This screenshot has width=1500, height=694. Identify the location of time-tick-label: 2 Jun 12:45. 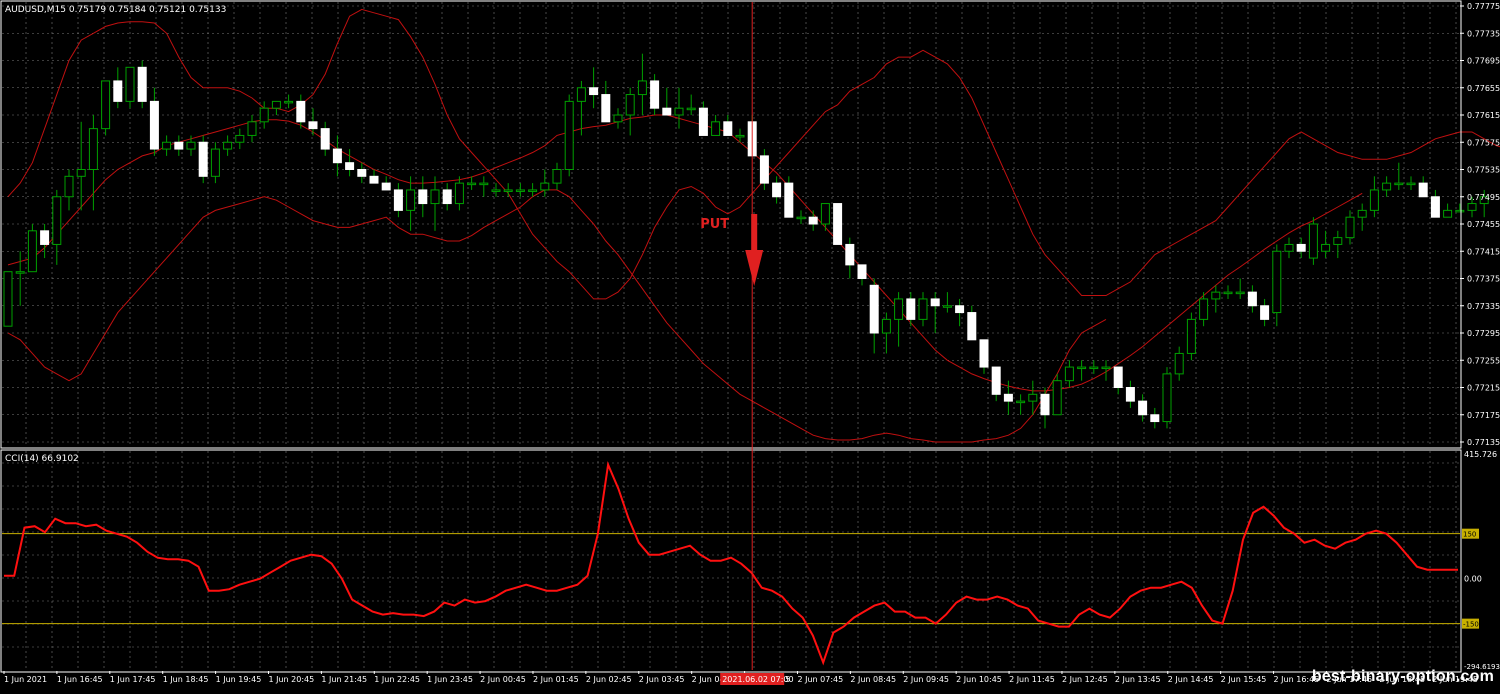
(1085, 679).